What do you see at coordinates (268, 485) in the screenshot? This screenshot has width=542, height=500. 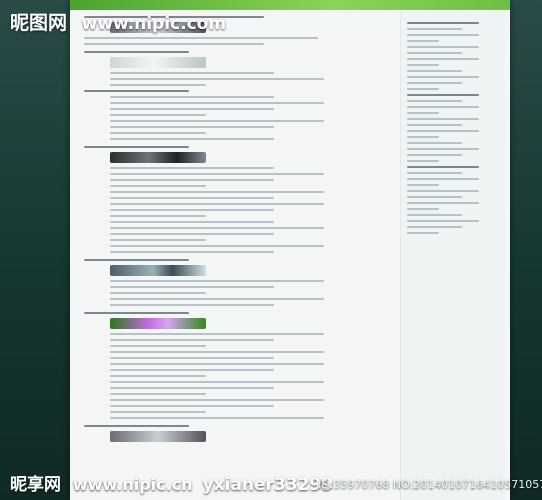 I see `watermark-user: yxianer33299` at bounding box center [268, 485].